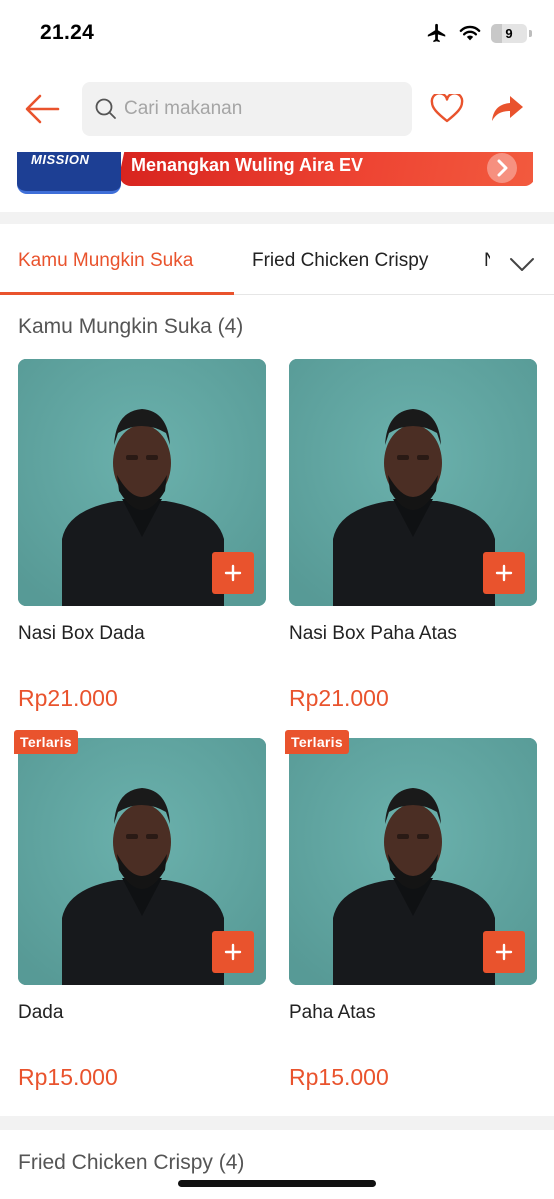  What do you see at coordinates (67, 32) in the screenshot?
I see `status-time: 21.24` at bounding box center [67, 32].